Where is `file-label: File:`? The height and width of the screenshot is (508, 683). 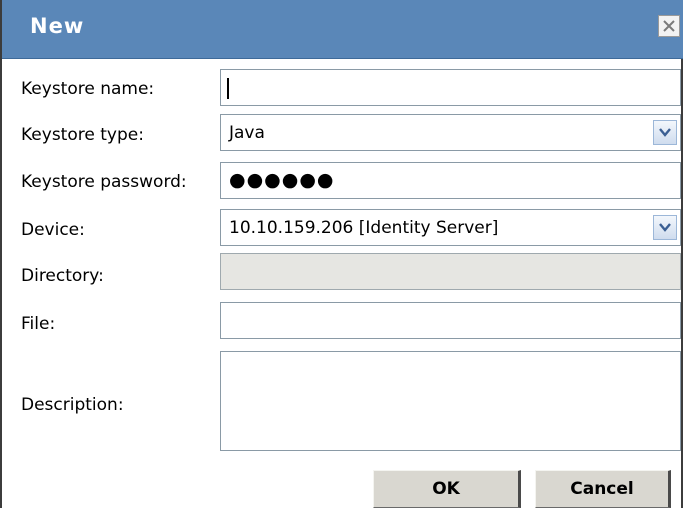 file-label: File: is located at coordinates (38, 324).